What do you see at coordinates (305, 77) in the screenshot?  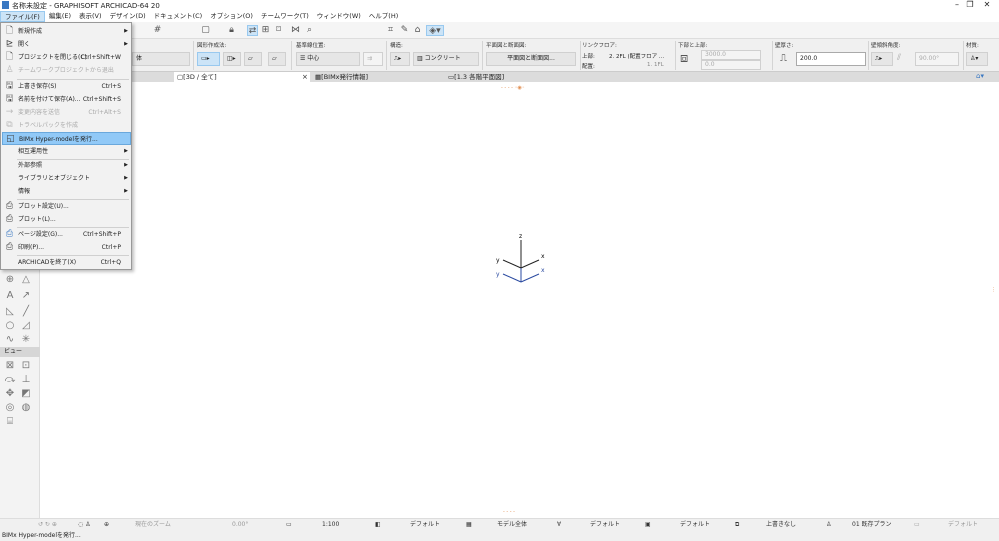 I see `tab-close-icon: ×` at bounding box center [305, 77].